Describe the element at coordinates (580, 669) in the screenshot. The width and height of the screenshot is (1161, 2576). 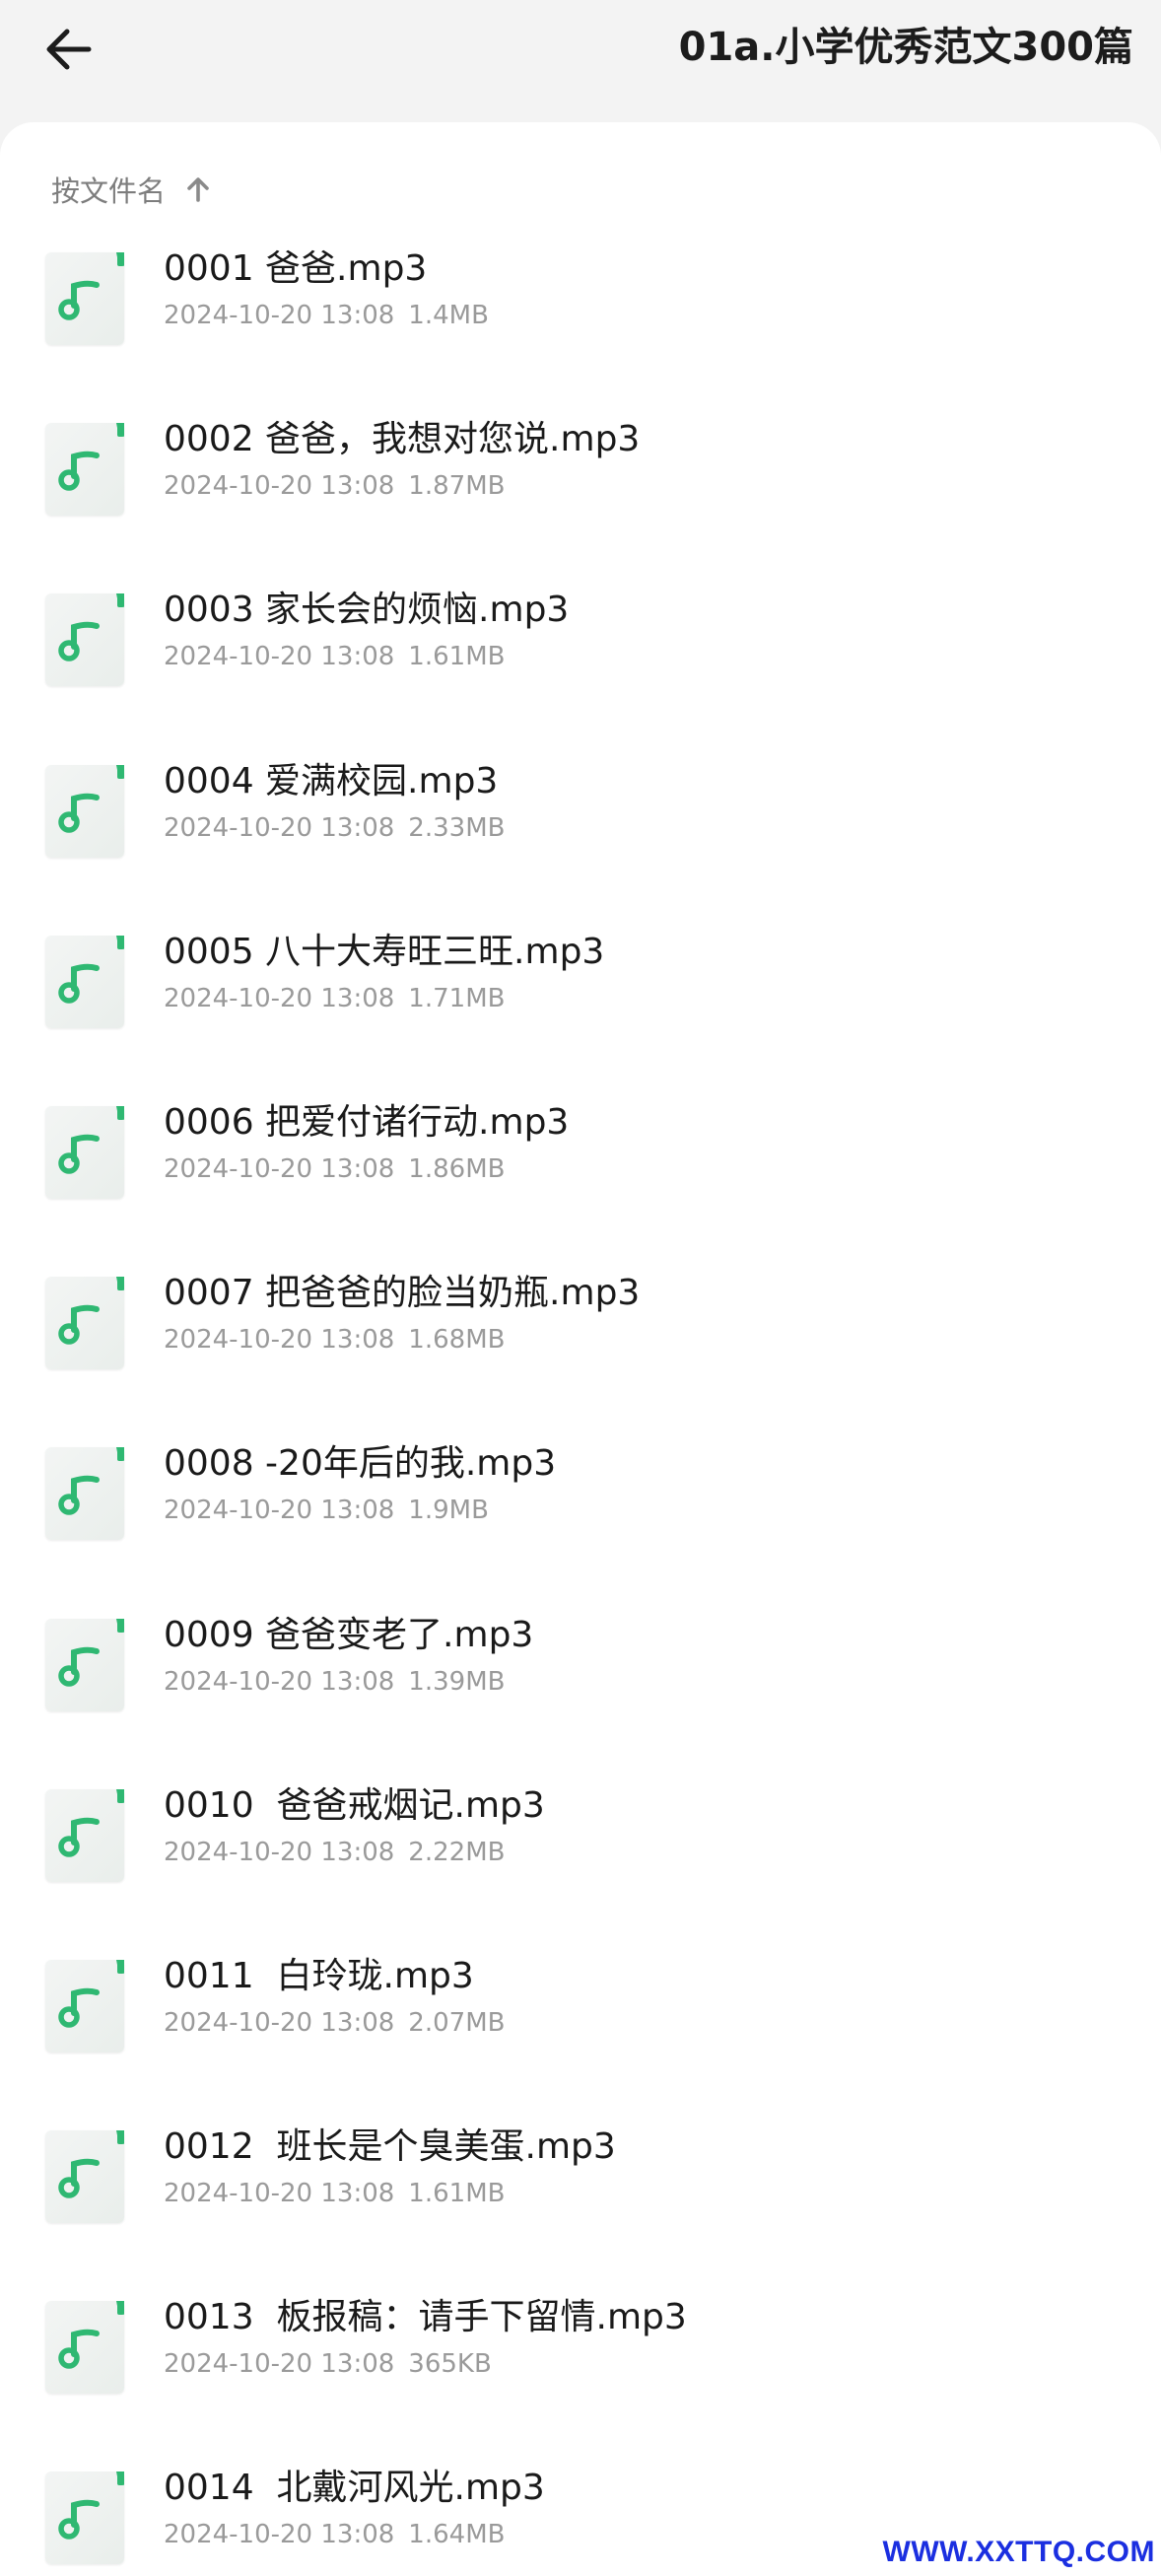
I see `file-list-item: 0003 家长会的烦恼.mp3 2024-10-20 13:08 1.61MB` at that location.